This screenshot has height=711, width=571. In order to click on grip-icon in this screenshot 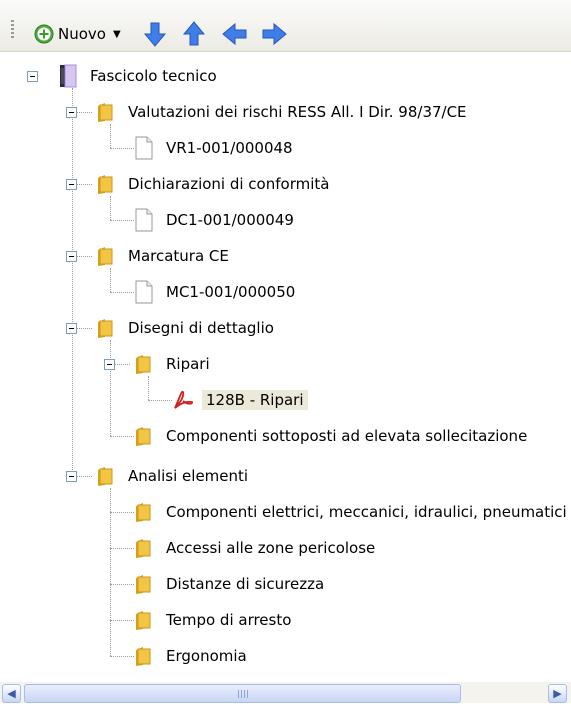, I will do `click(243, 694)`.